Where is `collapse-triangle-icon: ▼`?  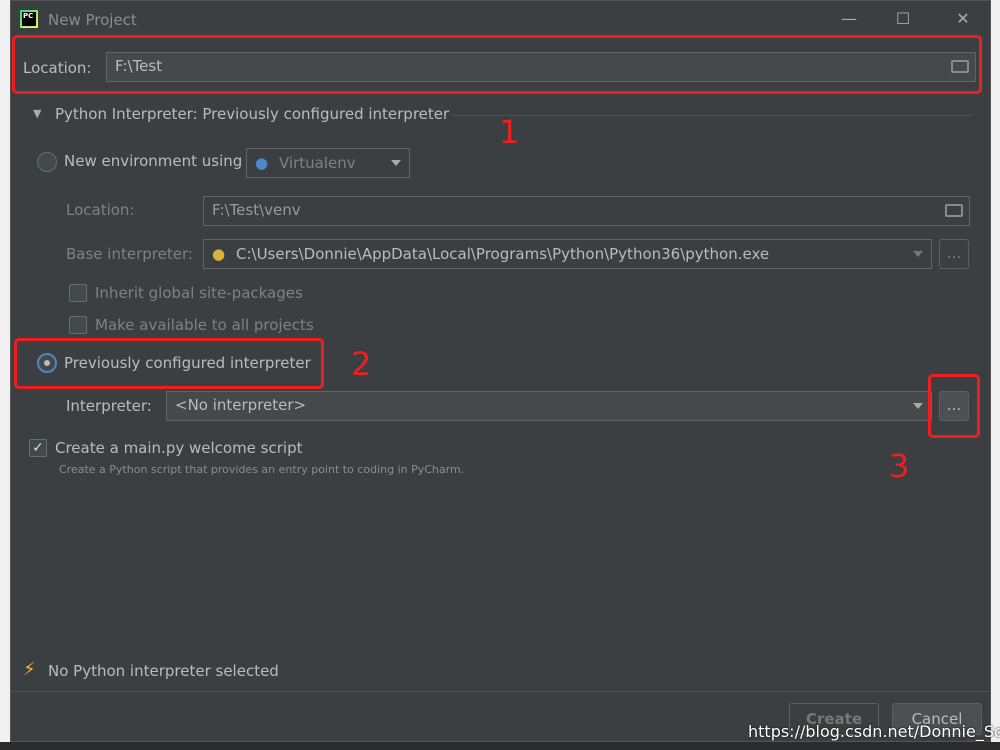
collapse-triangle-icon: ▼ is located at coordinates (37, 113).